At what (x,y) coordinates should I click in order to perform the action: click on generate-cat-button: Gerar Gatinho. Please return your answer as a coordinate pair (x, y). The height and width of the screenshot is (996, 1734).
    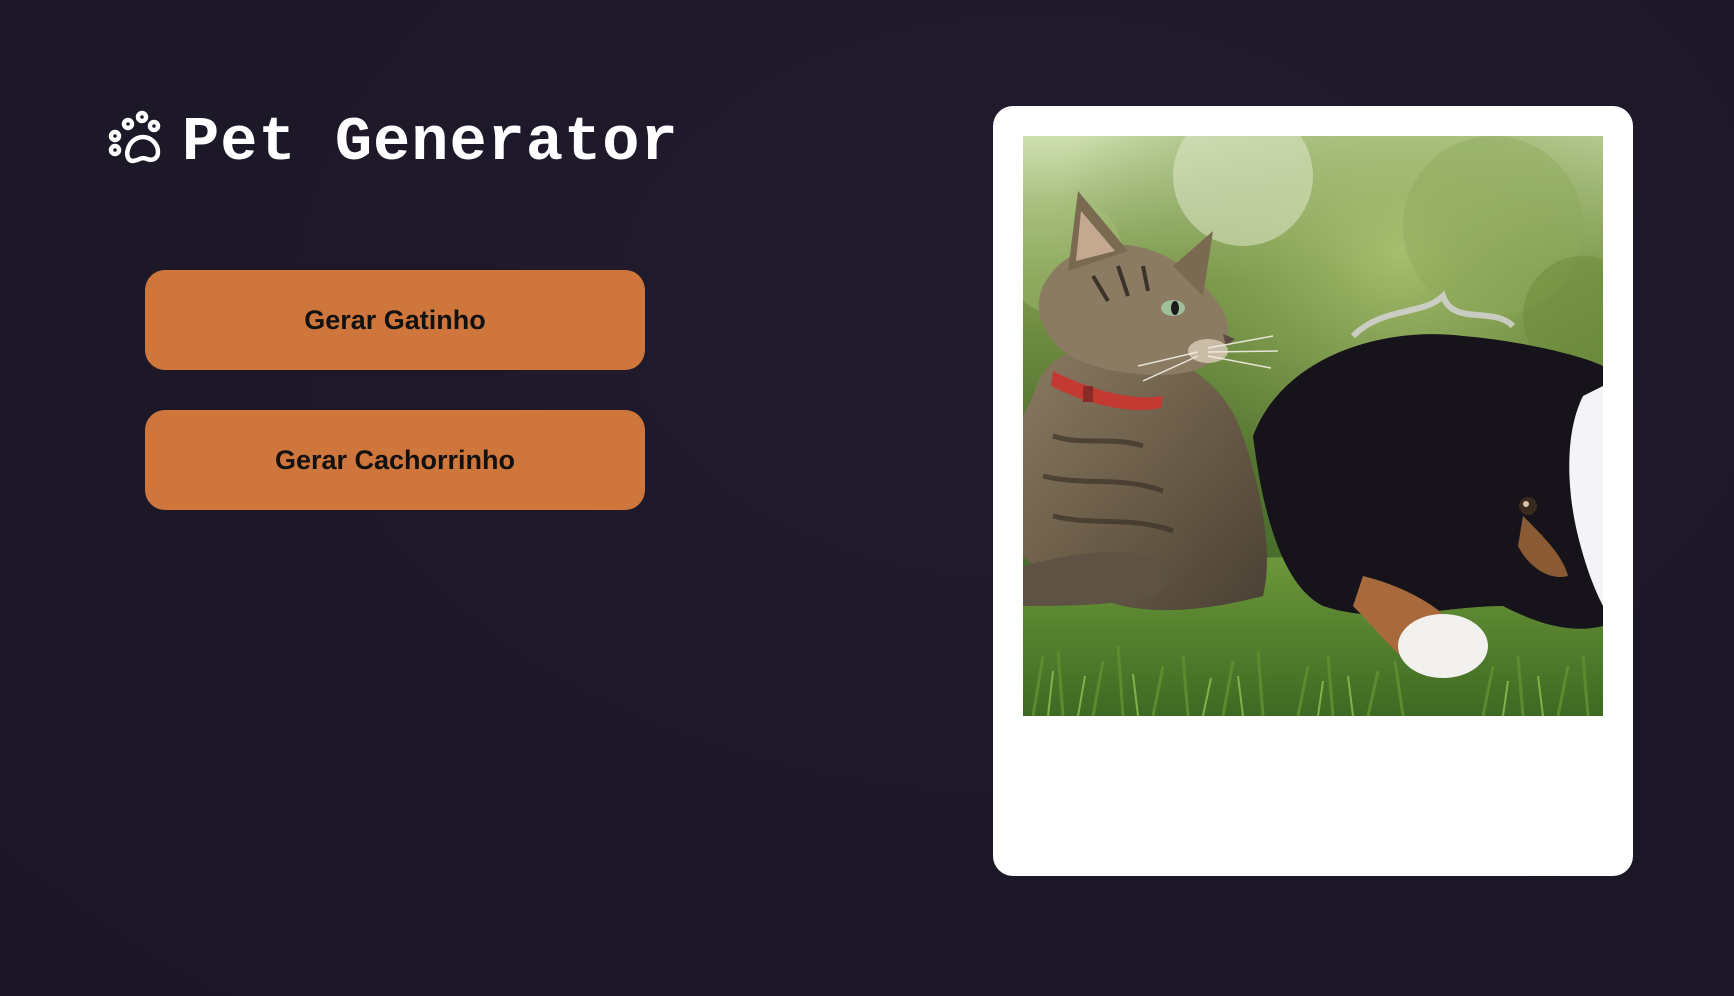
    Looking at the image, I should click on (395, 320).